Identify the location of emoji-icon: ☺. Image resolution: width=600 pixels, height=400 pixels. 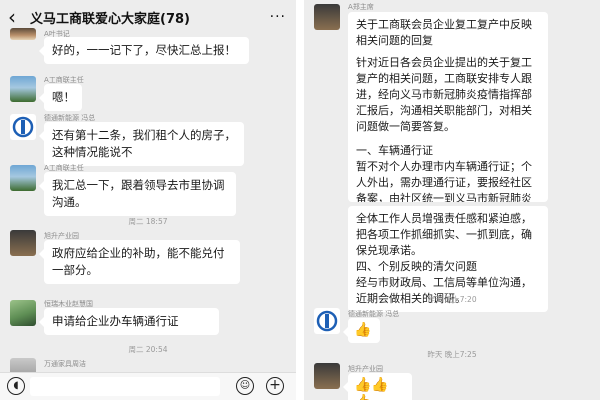
(245, 386).